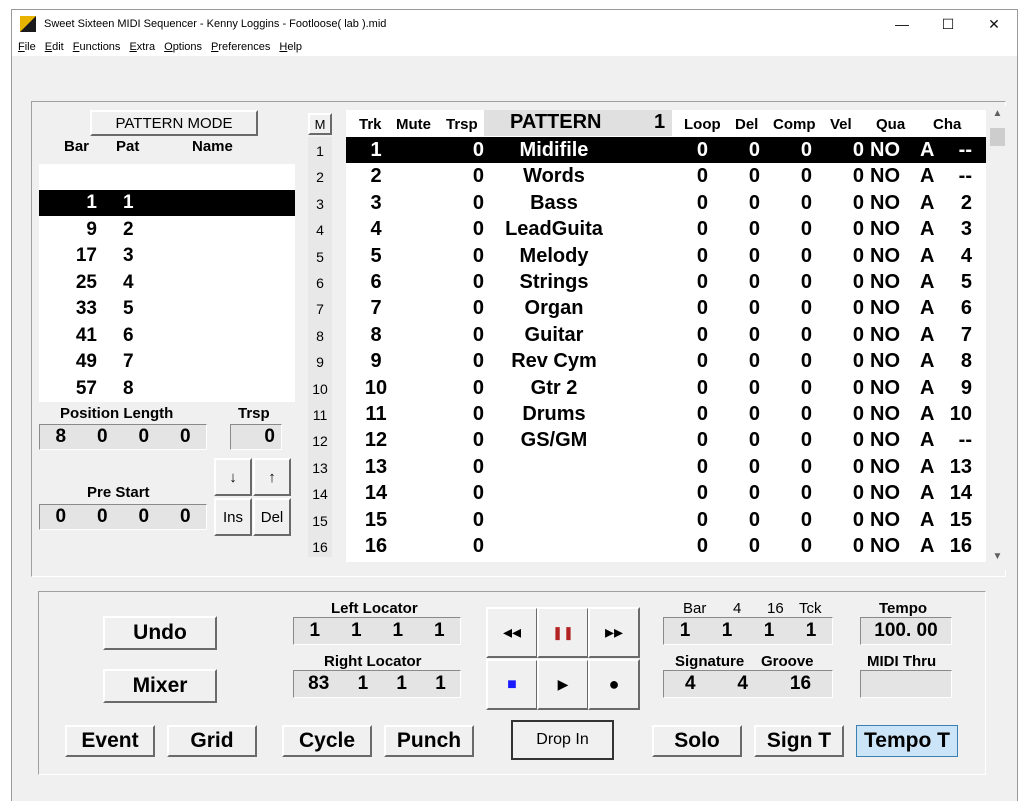  Describe the element at coordinates (902, 24) in the screenshot. I see `minimize-icon: —` at that location.